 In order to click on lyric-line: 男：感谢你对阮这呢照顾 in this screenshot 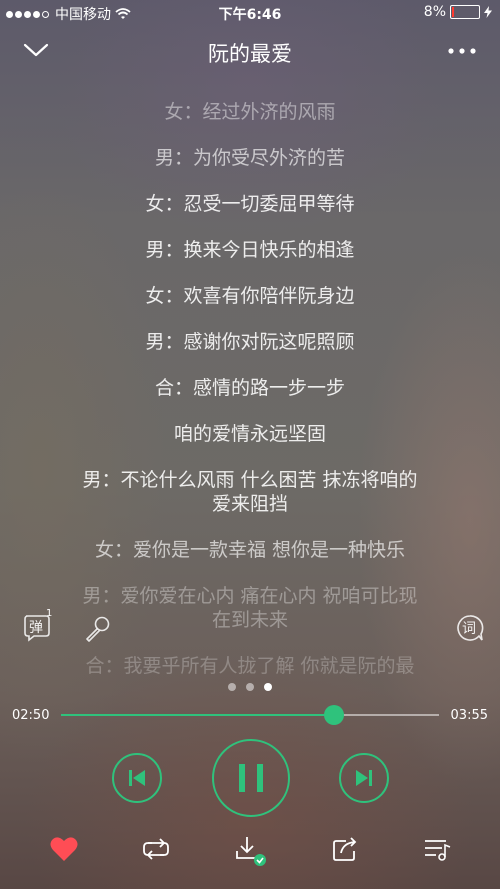, I will do `click(250, 342)`.